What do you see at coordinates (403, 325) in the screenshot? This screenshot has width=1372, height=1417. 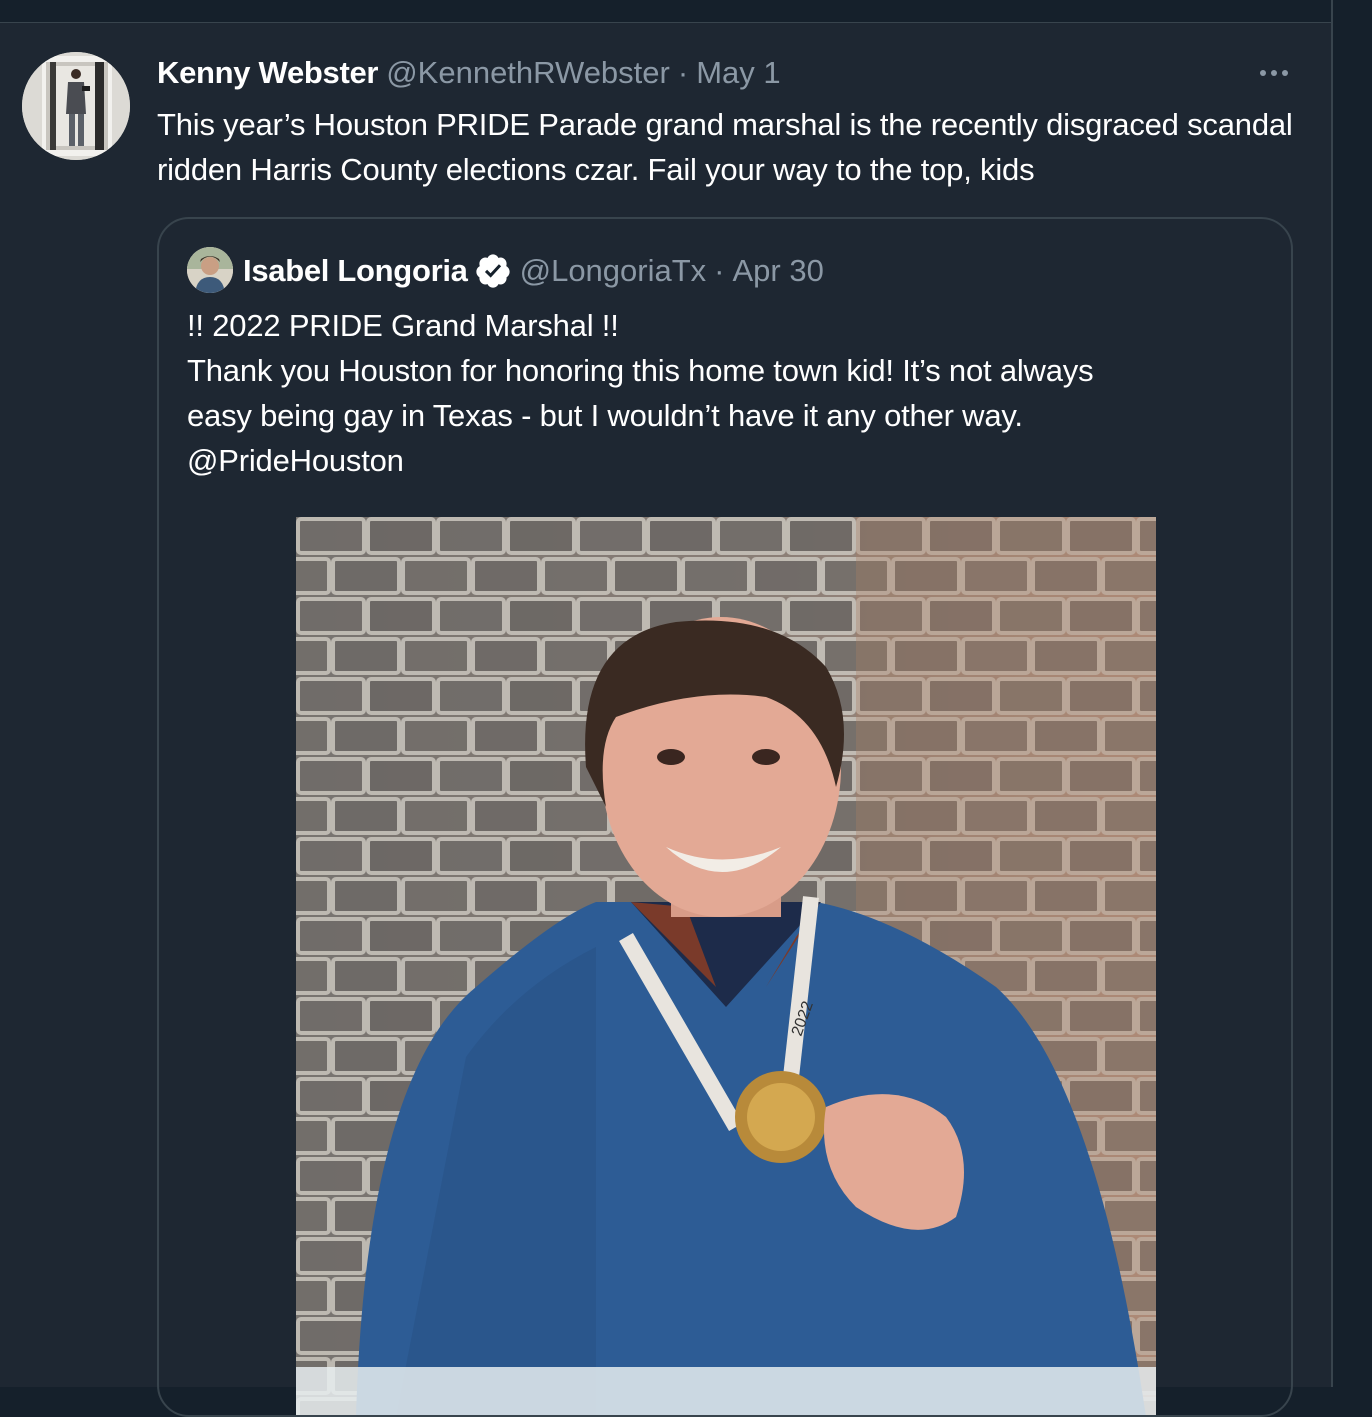 I see `quoted-text-line: !! 2022 PRIDE Grand Marshal !!` at bounding box center [403, 325].